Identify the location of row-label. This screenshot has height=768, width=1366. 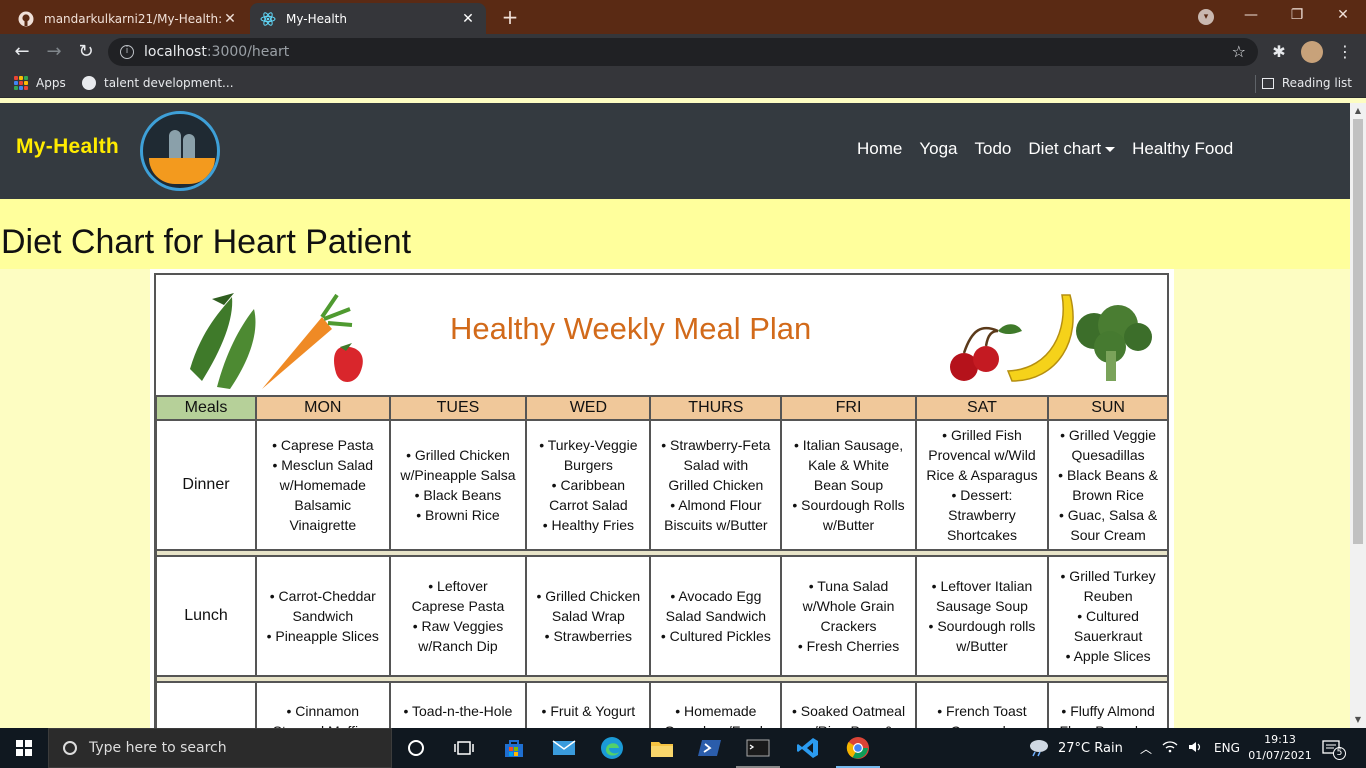
(206, 704).